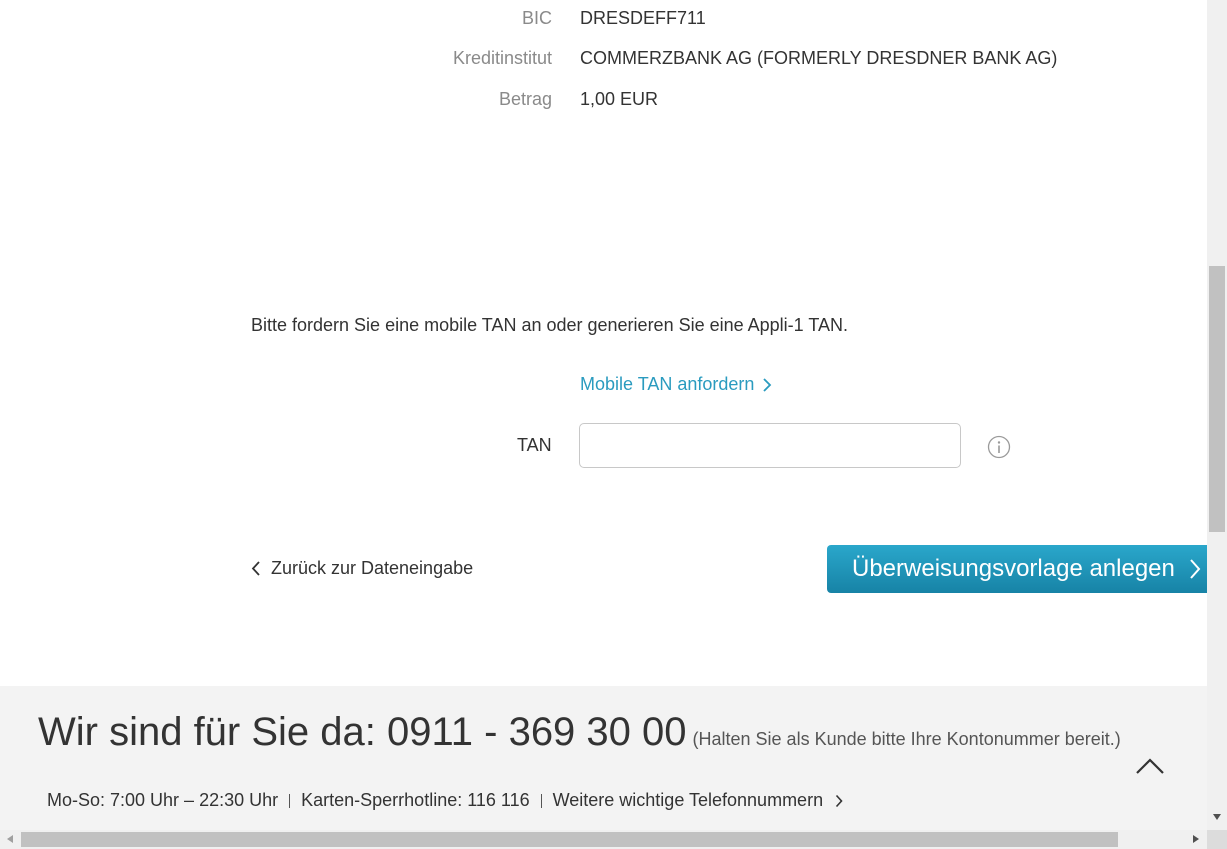 The width and height of the screenshot is (1227, 849). Describe the element at coordinates (619, 99) in the screenshot. I see `detail-value: 1,00 EUR` at that location.